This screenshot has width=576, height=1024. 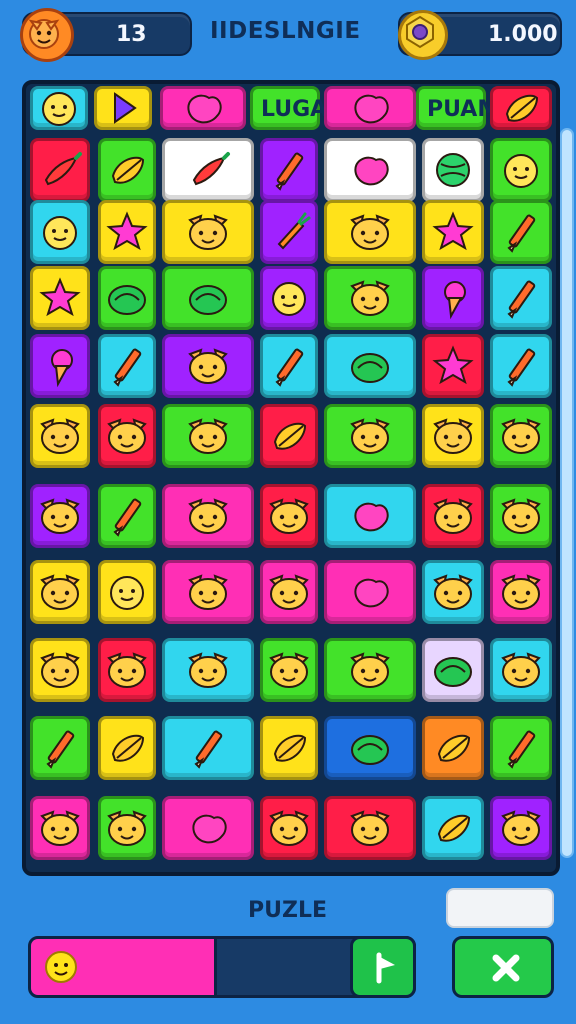 What do you see at coordinates (131, 34) in the screenshot?
I see `level-value: 13` at bounding box center [131, 34].